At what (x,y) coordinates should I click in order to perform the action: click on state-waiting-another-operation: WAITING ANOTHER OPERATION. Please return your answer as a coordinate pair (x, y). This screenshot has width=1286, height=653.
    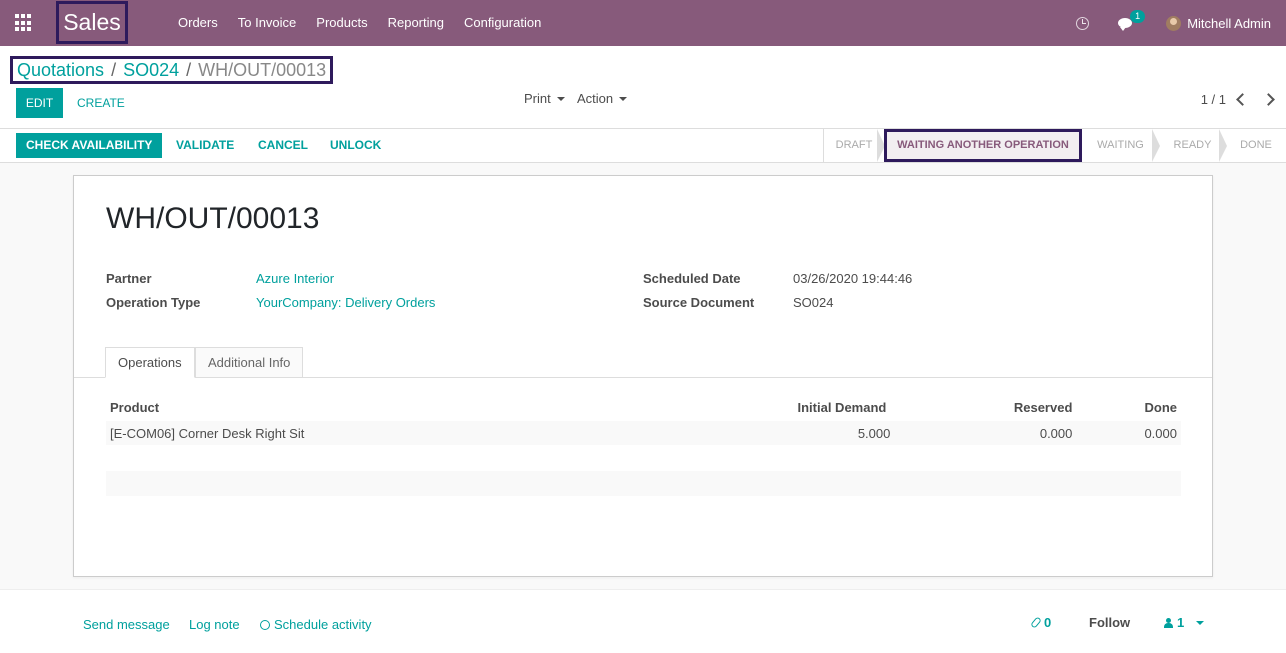
    Looking at the image, I should click on (983, 145).